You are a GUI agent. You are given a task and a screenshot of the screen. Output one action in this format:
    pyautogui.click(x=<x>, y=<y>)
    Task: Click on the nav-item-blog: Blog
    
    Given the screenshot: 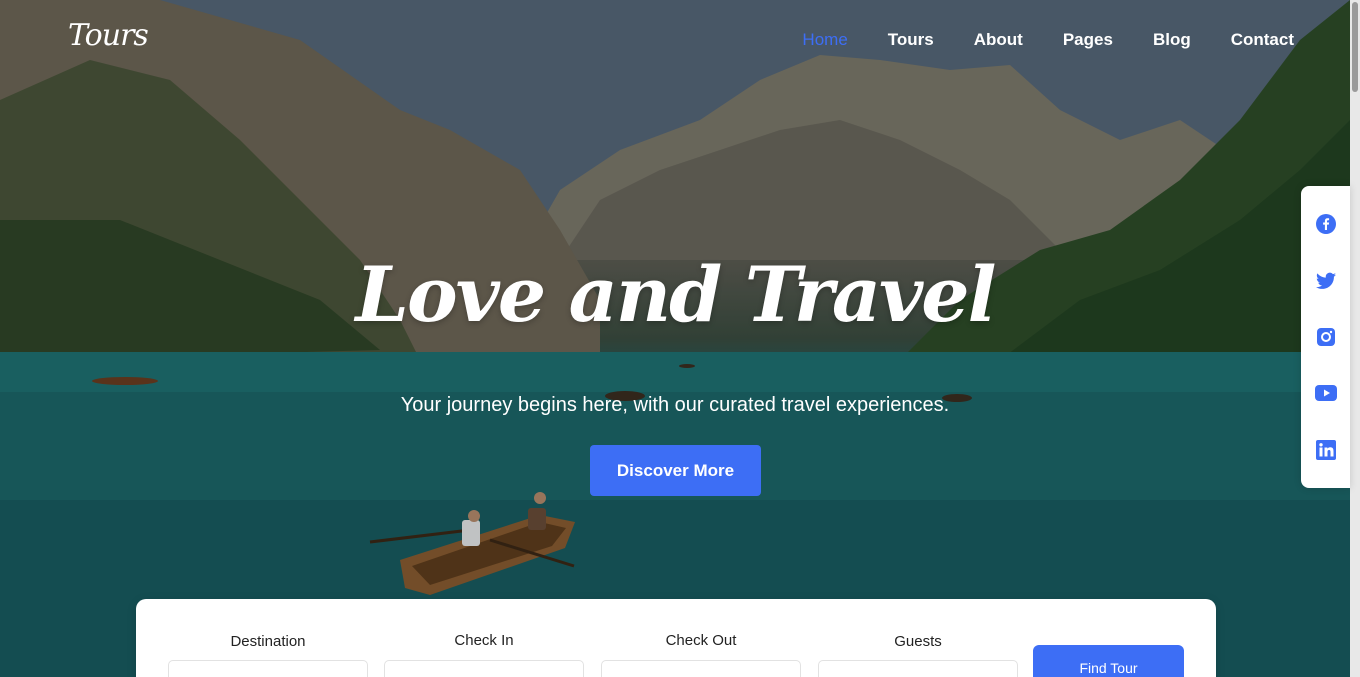 What is the action you would take?
    pyautogui.click(x=1172, y=40)
    